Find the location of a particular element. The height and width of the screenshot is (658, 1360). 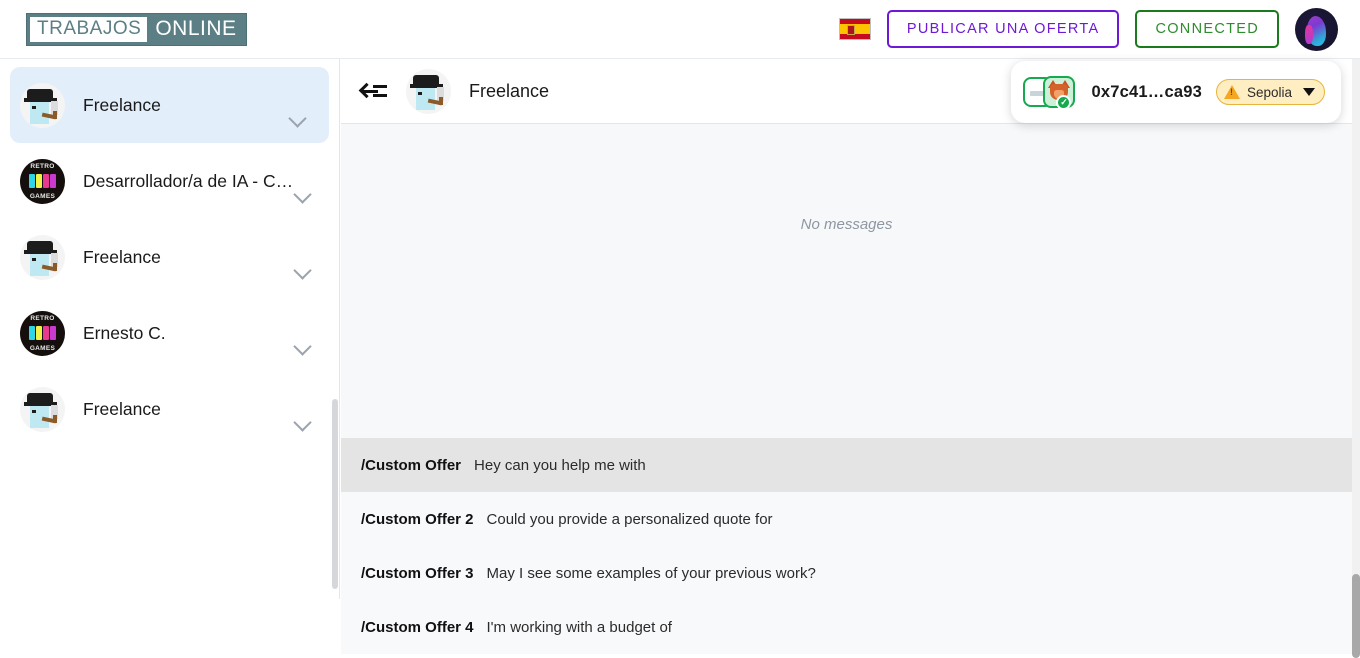

site-logo: TRABAJOS ONLINE is located at coordinates (136, 29).